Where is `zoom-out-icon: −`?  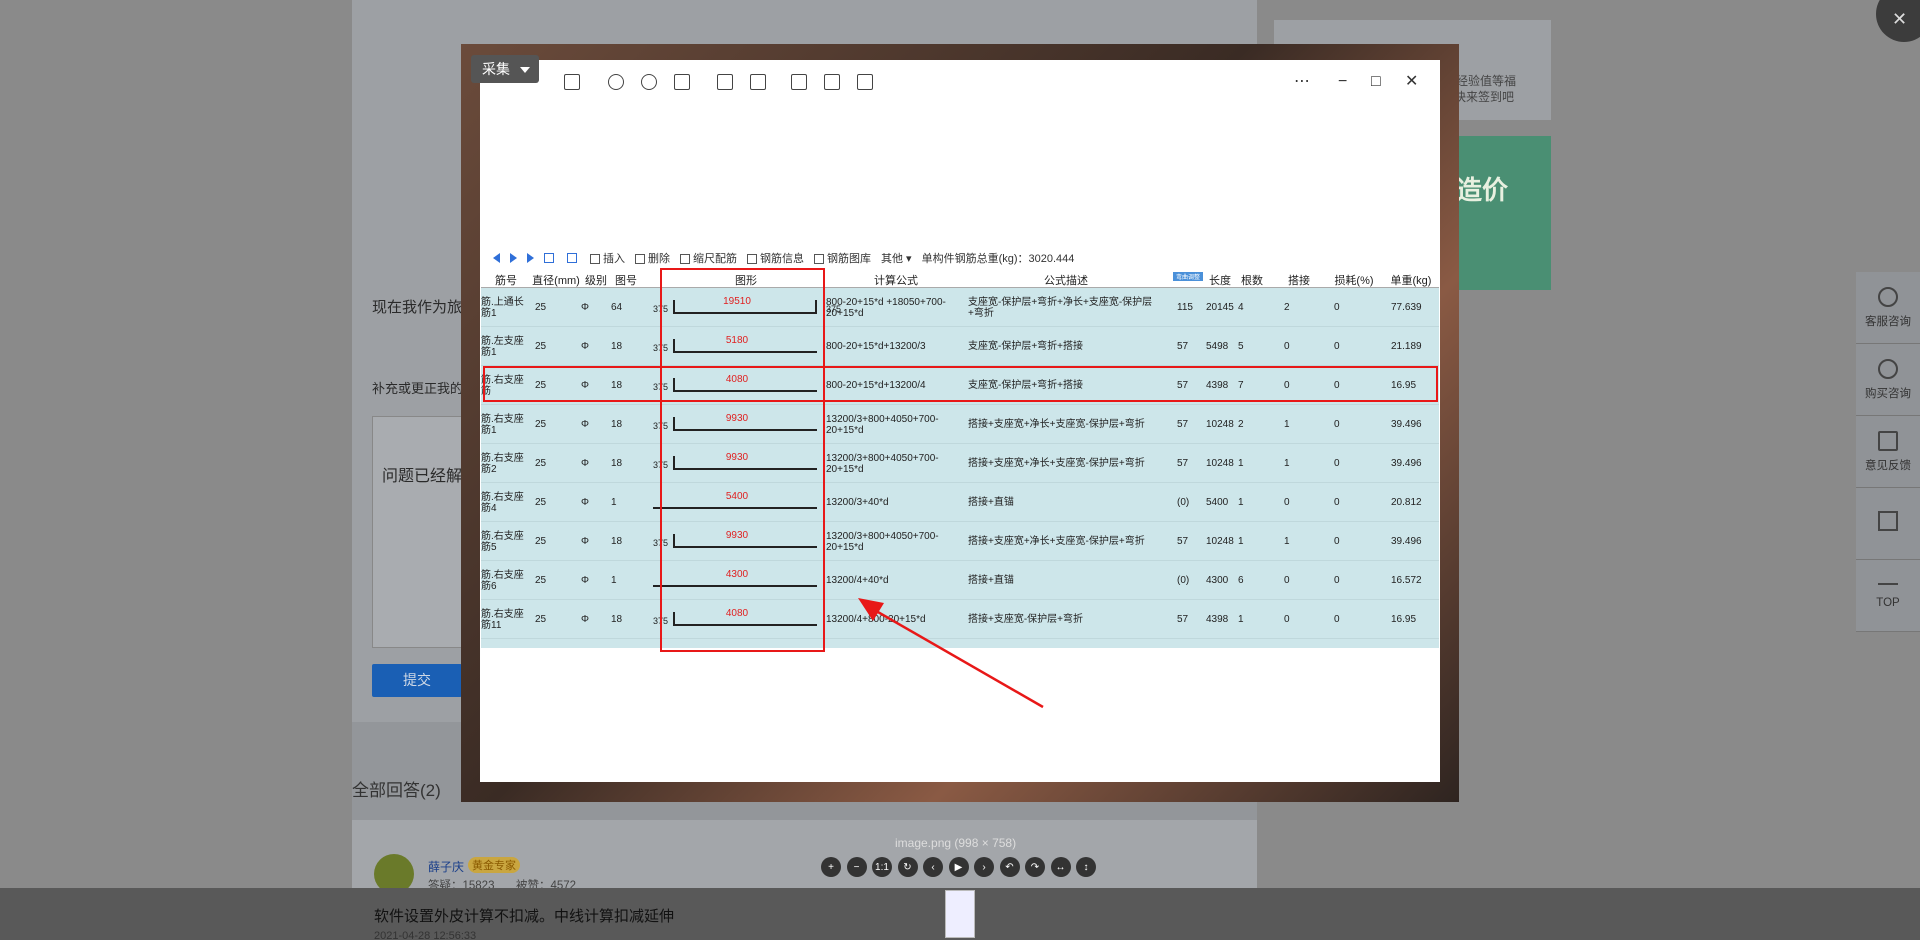 zoom-out-icon: − is located at coordinates (856, 867).